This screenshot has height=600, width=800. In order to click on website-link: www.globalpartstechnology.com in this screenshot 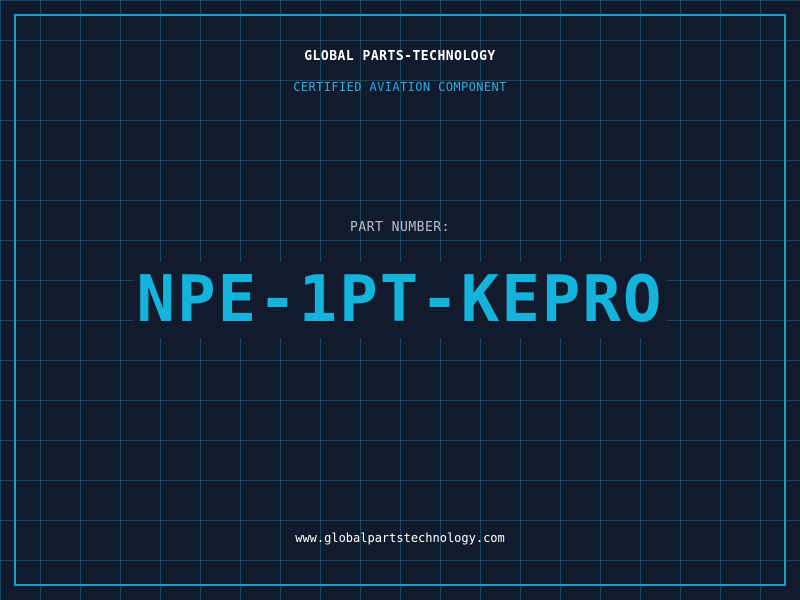, I will do `click(400, 538)`.